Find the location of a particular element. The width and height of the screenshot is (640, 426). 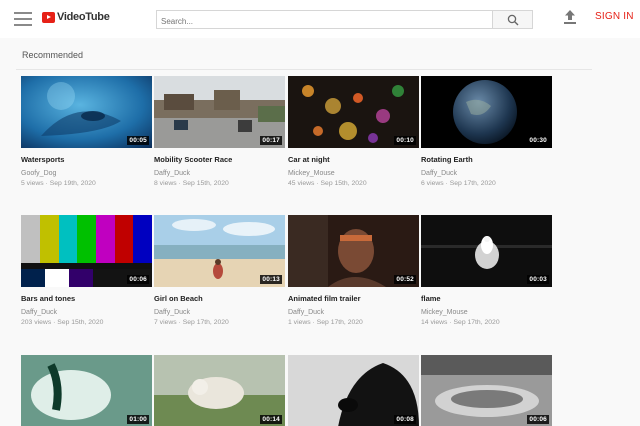

video-duration: 00:13 is located at coordinates (271, 279).